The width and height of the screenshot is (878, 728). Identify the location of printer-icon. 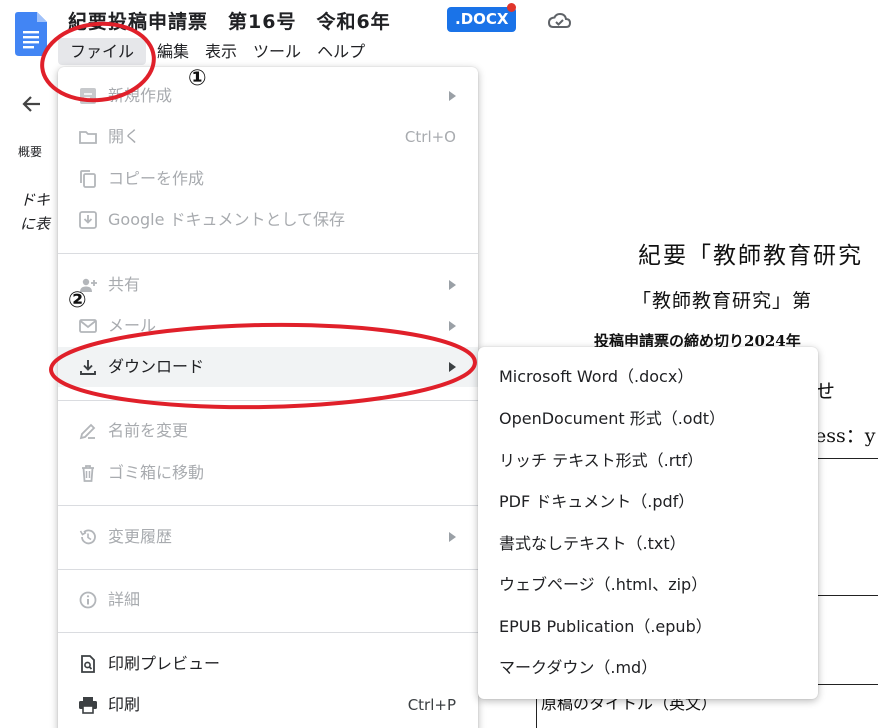
(88, 705).